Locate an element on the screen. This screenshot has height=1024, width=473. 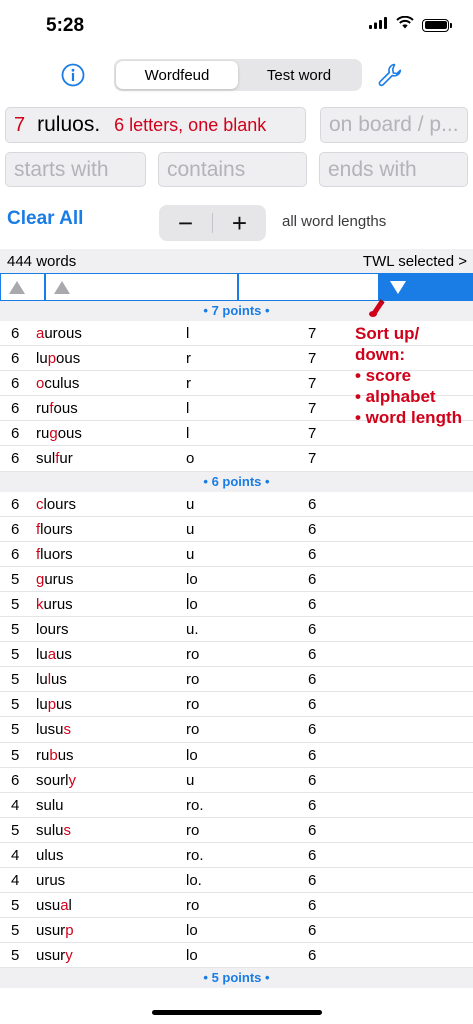
word-row: 6 sourly u 6 is located at coordinates (236, 780).